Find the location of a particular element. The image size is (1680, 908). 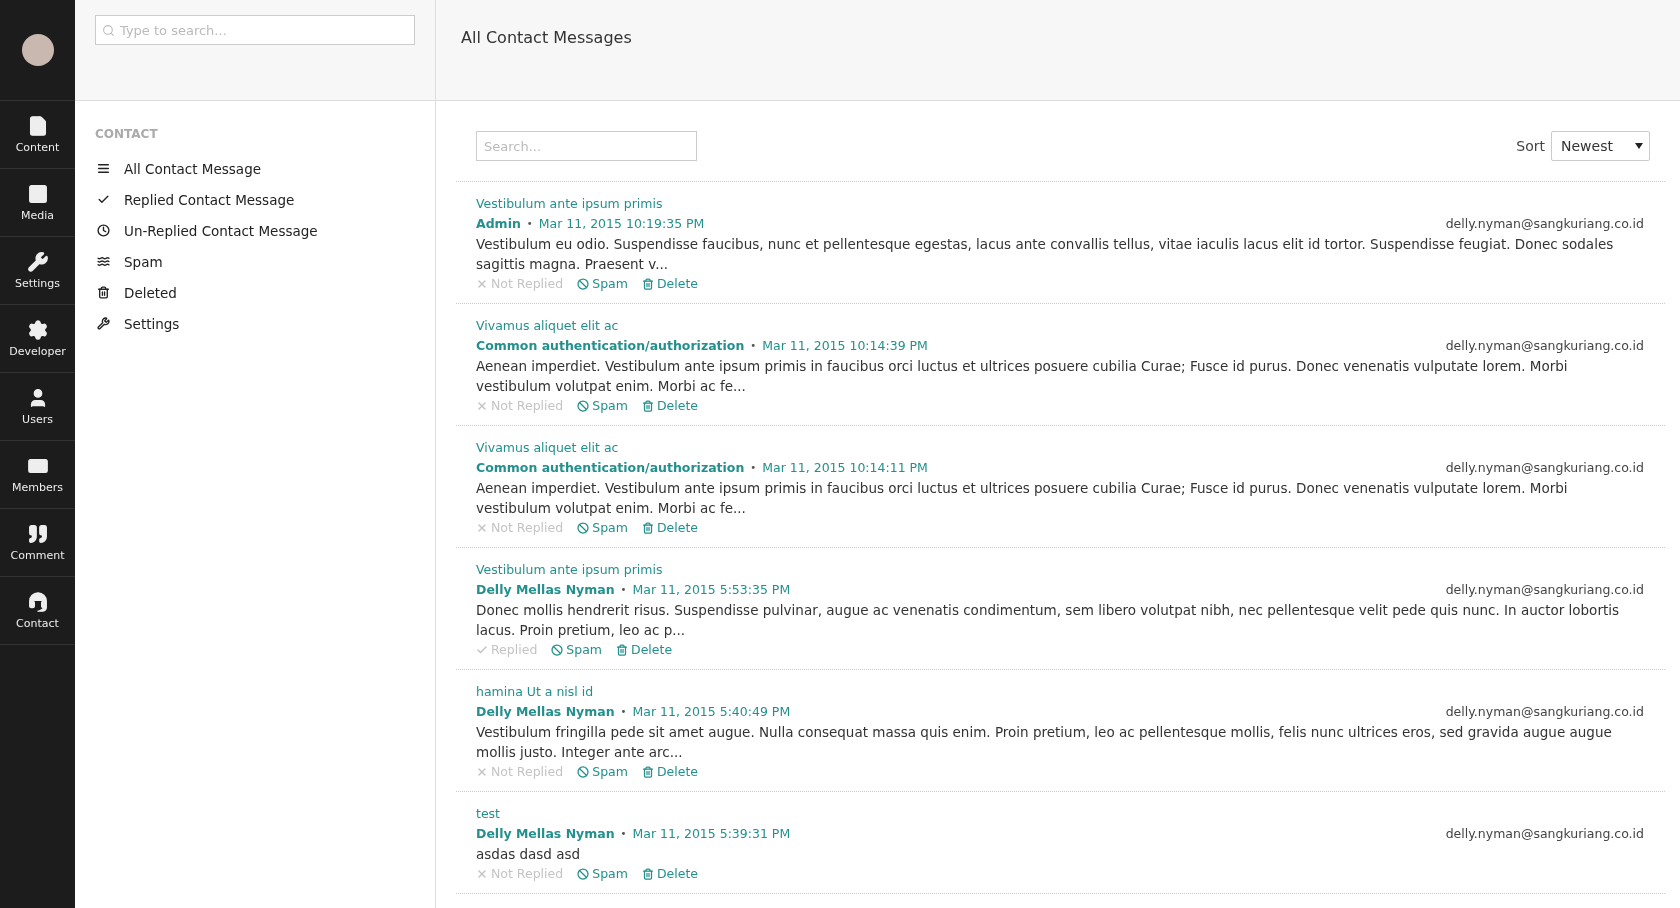

rail-item: Developer is located at coordinates (37, 339).